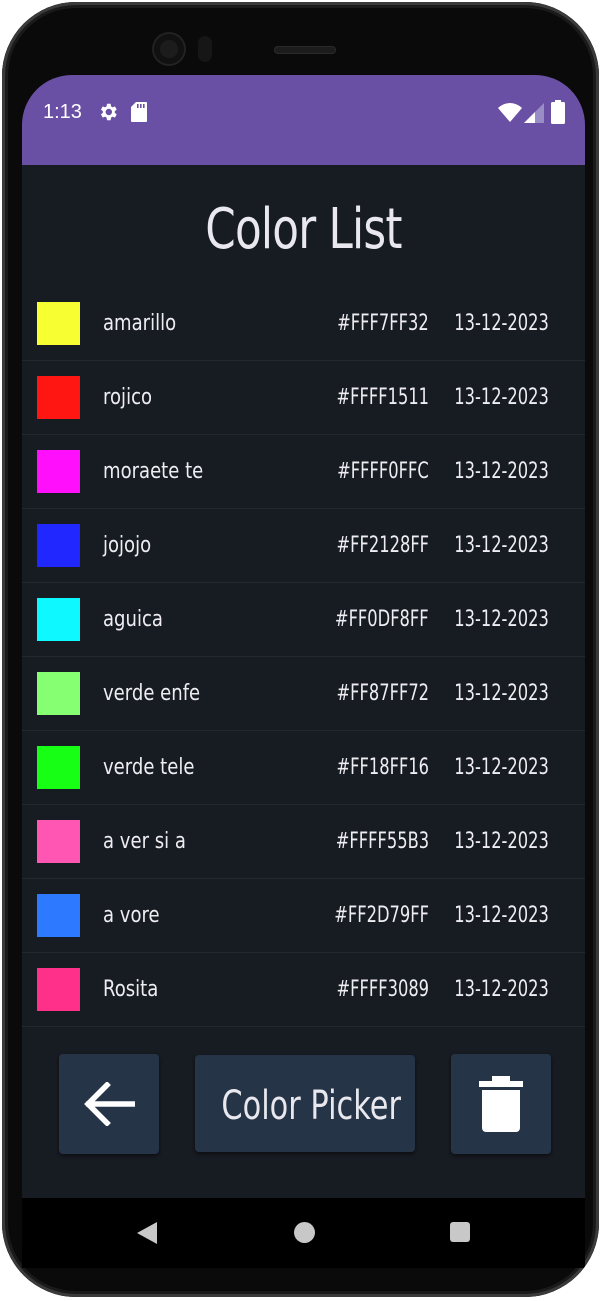 This screenshot has height=1301, width=603. What do you see at coordinates (510, 112) in the screenshot?
I see `wifi-icon` at bounding box center [510, 112].